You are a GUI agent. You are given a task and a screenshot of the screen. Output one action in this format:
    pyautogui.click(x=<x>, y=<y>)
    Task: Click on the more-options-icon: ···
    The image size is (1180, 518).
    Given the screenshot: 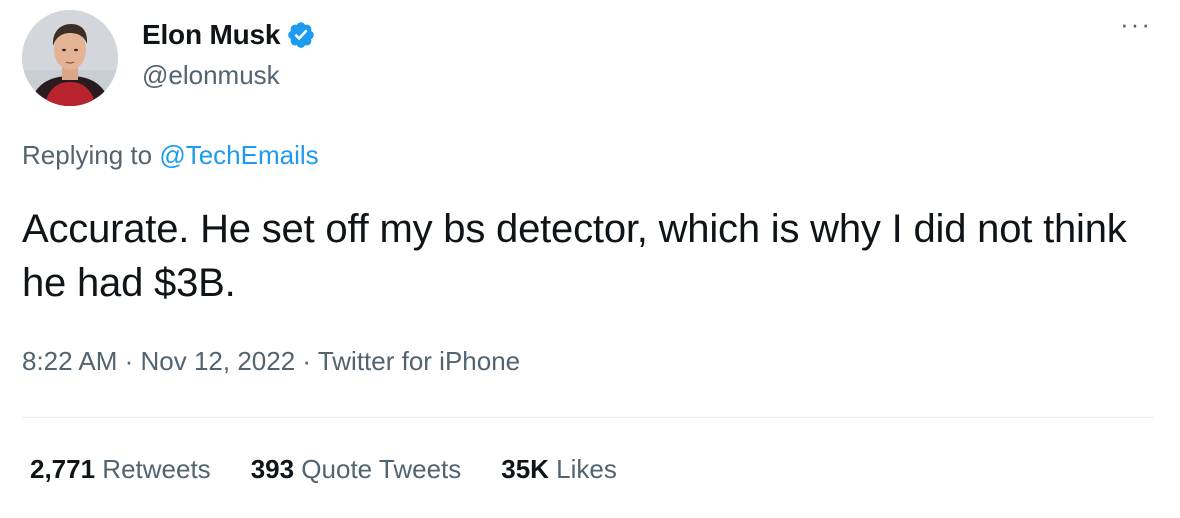 What is the action you would take?
    pyautogui.click(x=1136, y=24)
    